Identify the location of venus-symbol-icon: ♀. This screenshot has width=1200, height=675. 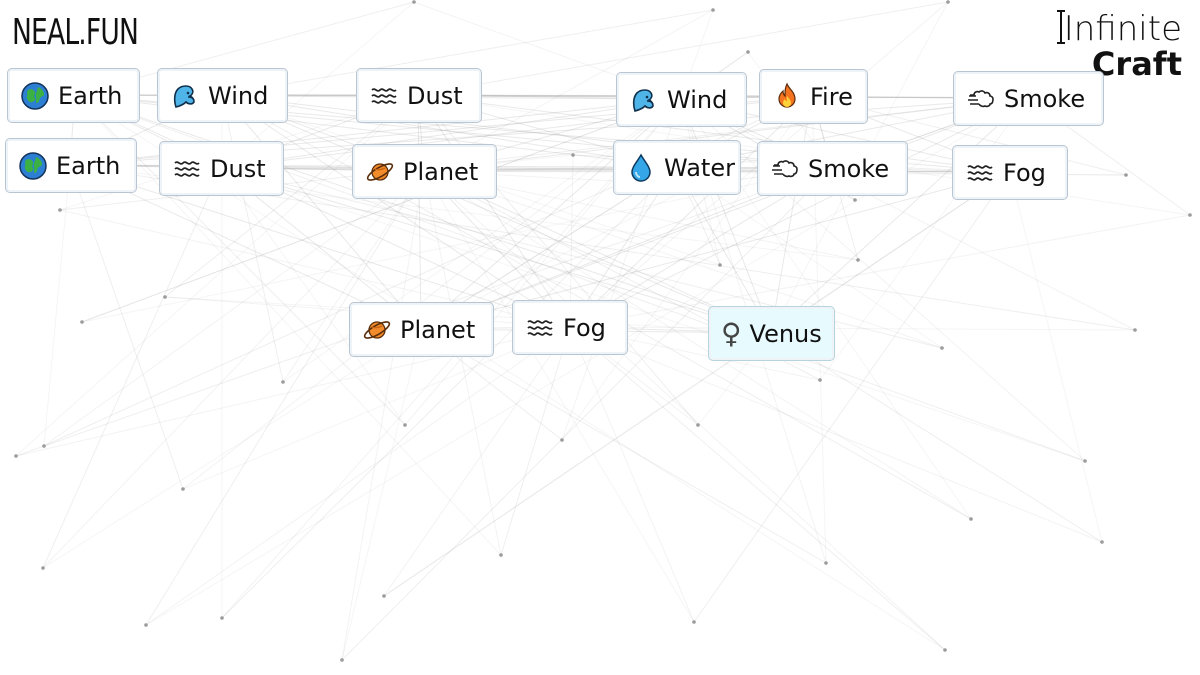
(731, 333).